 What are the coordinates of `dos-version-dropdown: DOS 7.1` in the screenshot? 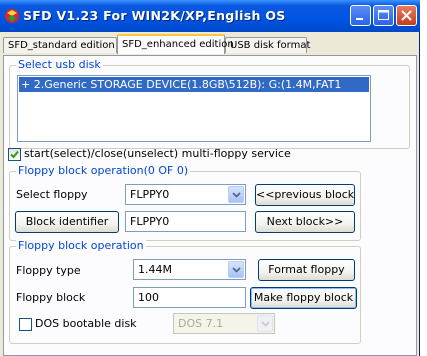 It's located at (224, 323).